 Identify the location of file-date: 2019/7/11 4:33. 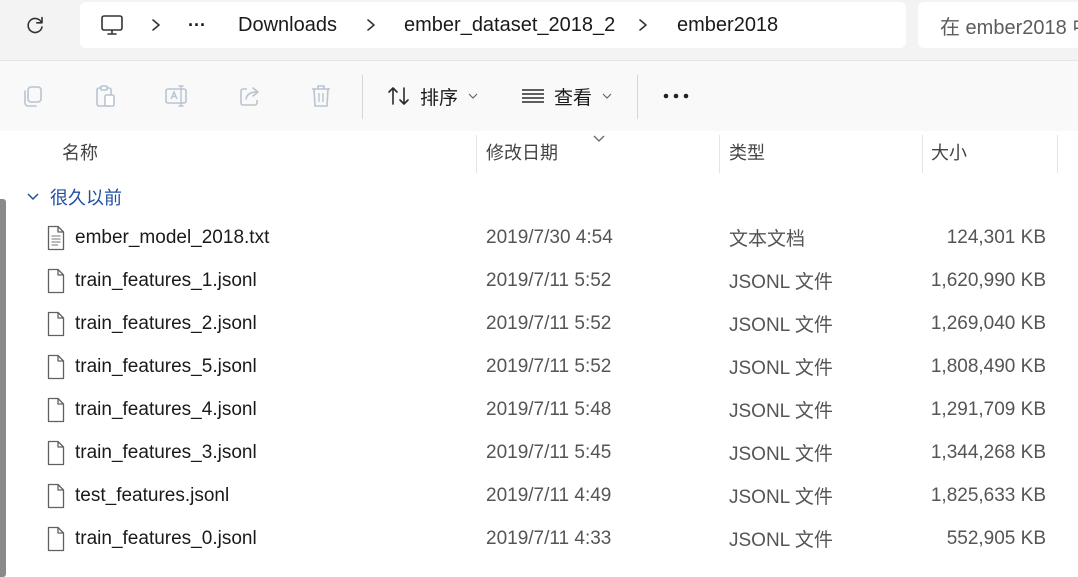
(549, 538).